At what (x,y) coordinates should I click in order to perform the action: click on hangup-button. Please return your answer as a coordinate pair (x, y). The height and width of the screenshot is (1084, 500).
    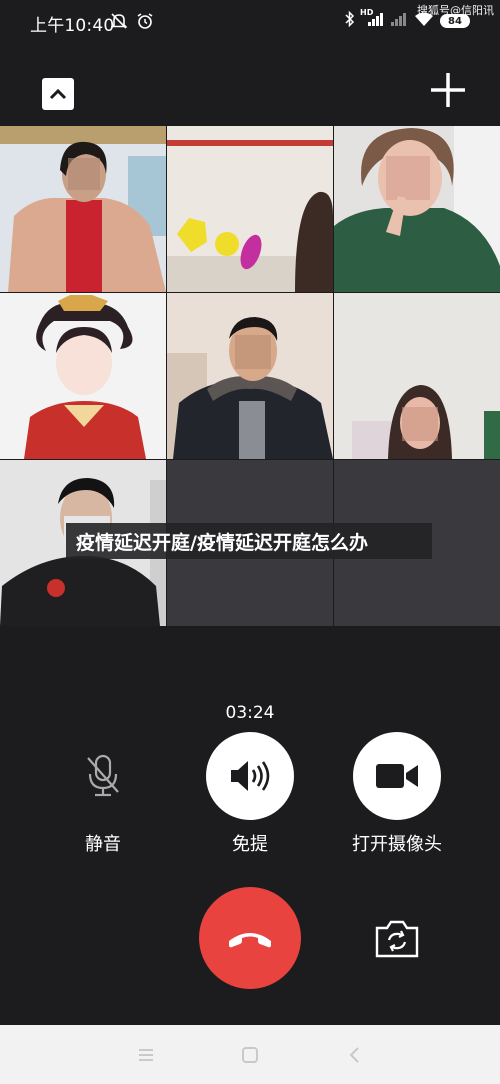
    Looking at the image, I should click on (250, 938).